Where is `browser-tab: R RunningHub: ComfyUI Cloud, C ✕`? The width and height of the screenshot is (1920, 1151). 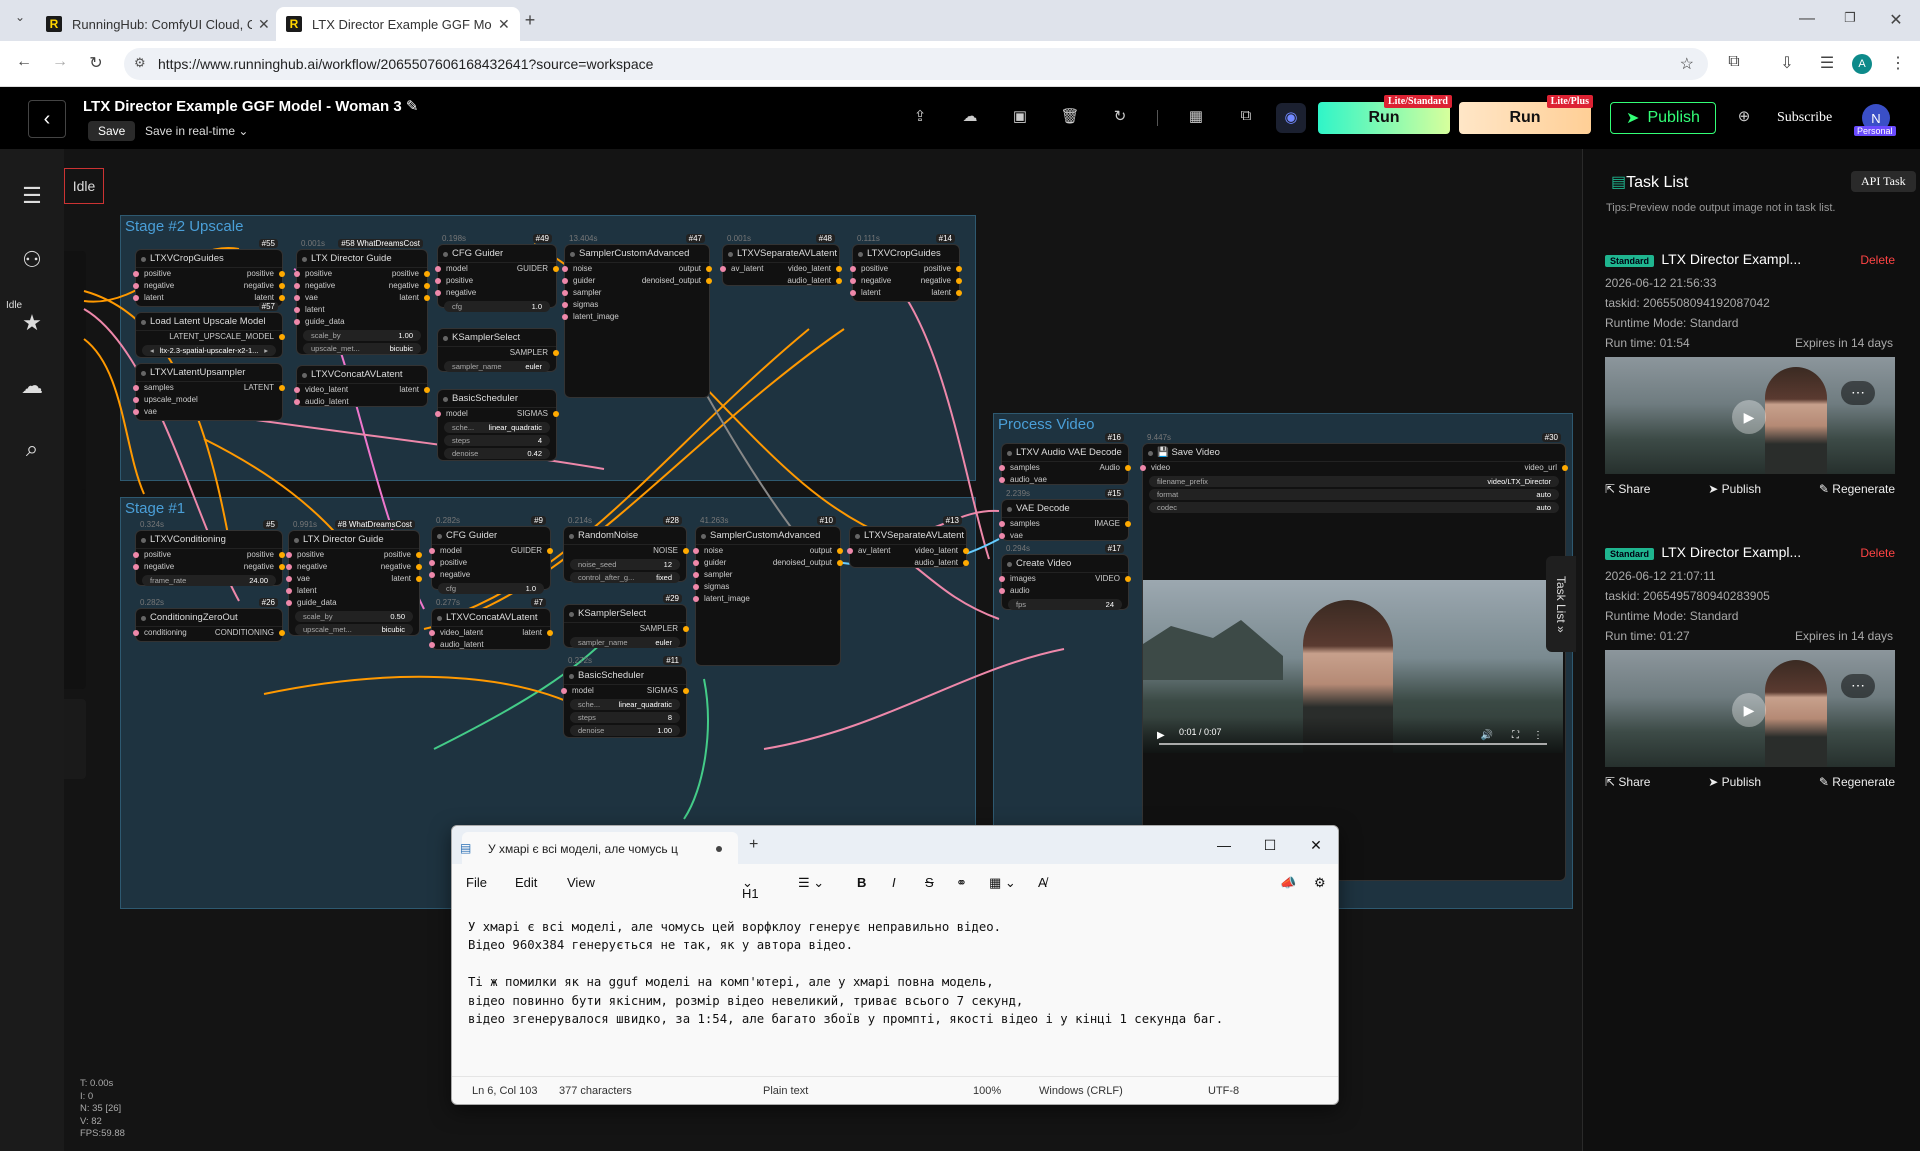 browser-tab: R RunningHub: ComfyUI Cloud, C ✕ is located at coordinates (158, 24).